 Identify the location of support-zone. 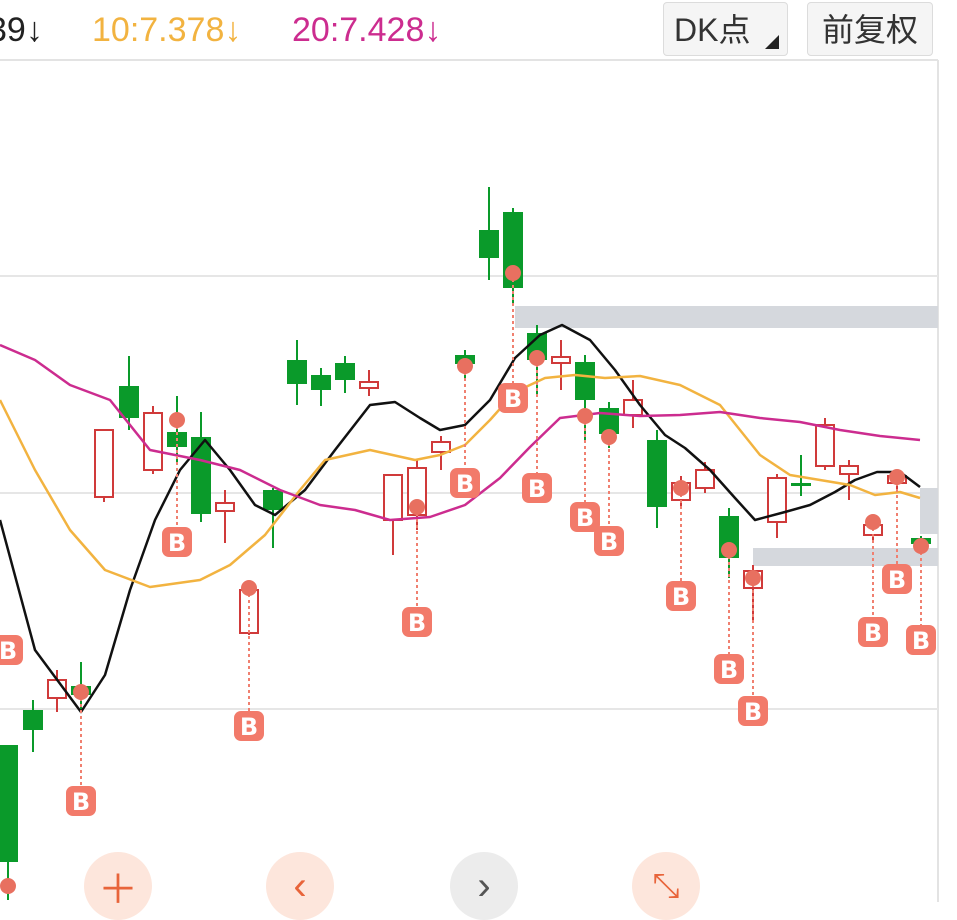
(845, 557).